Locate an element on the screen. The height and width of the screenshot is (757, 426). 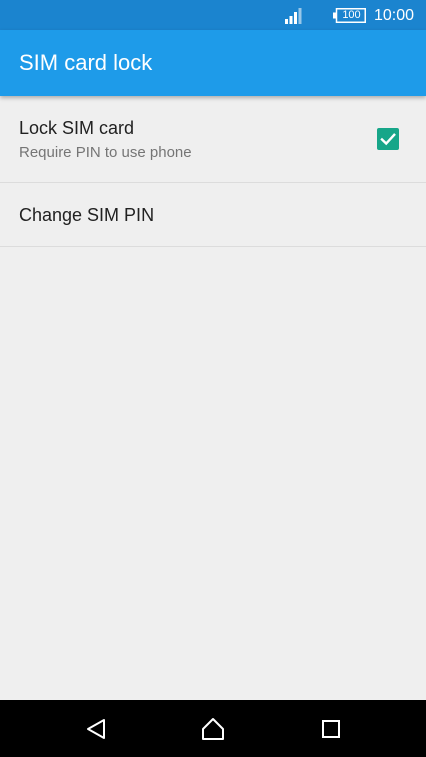
change-sim-pin-item: Change SIM PIN is located at coordinates (213, 215).